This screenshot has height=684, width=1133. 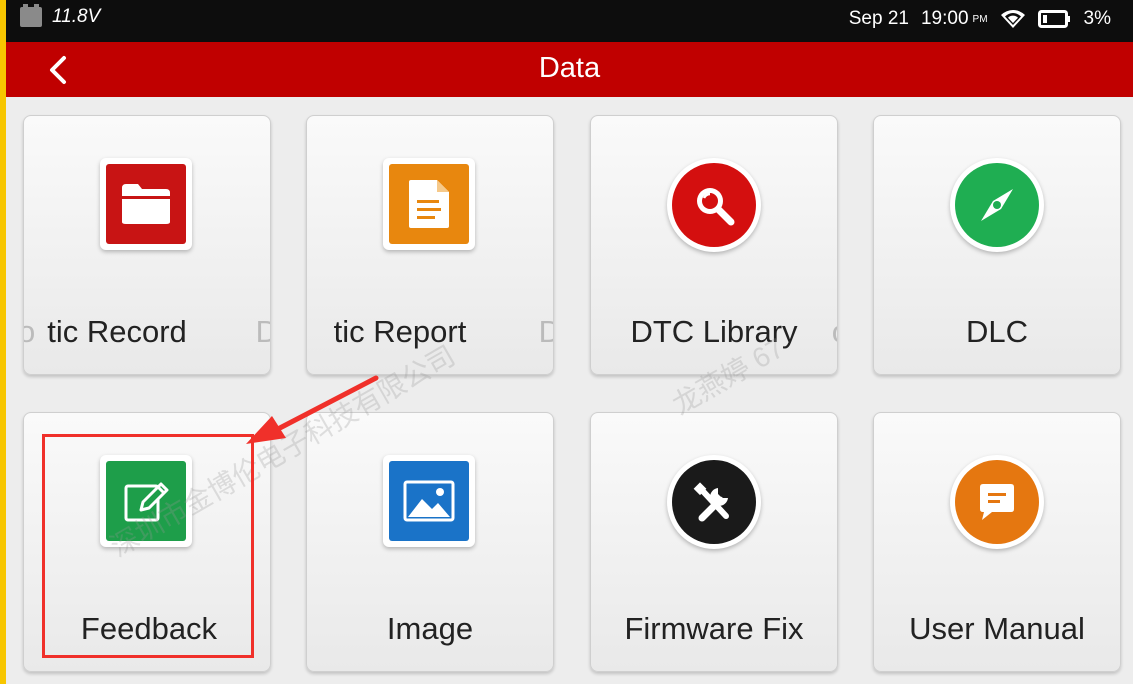 What do you see at coordinates (117, 331) in the screenshot?
I see `tile-label: tic Record` at bounding box center [117, 331].